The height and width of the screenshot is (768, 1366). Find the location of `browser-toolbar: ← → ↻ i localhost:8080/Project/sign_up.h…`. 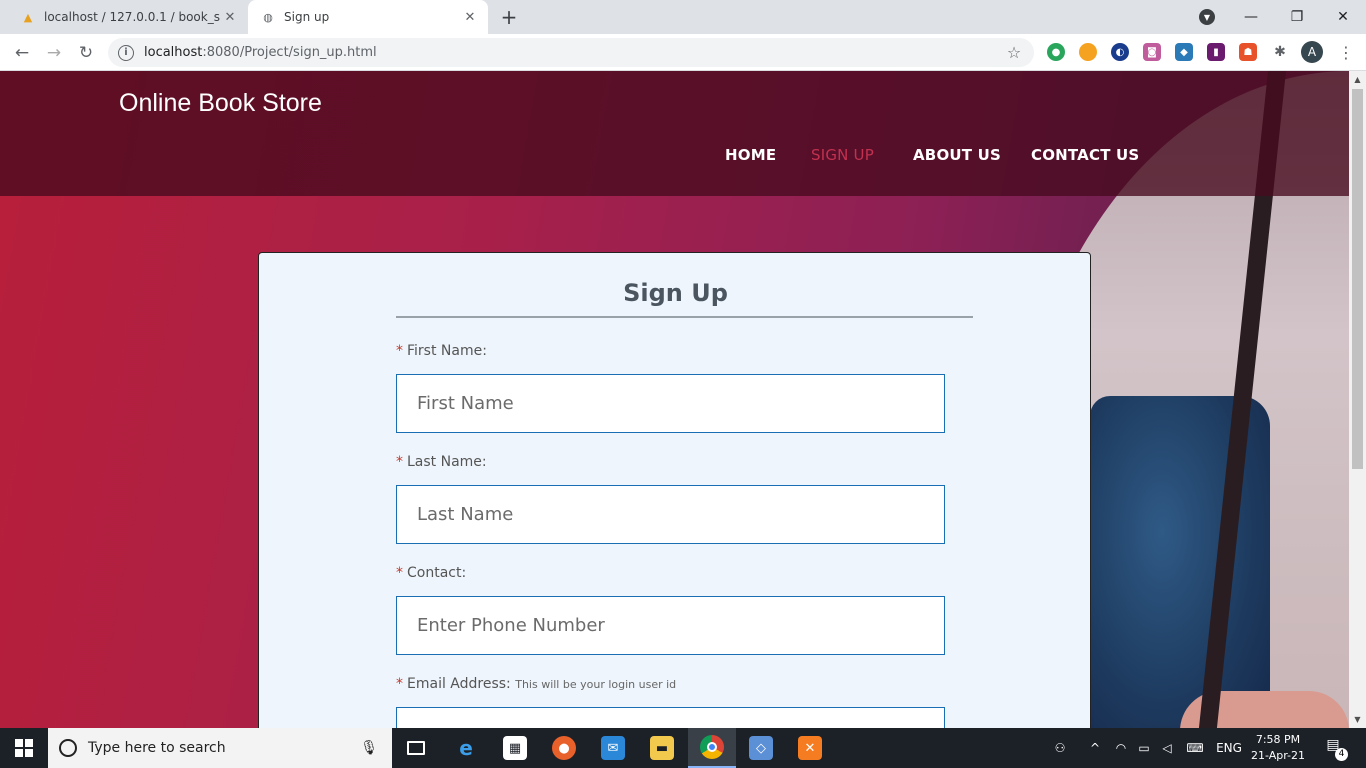

browser-toolbar: ← → ↻ i localhost:8080/Project/sign_up.h… is located at coordinates (683, 52).